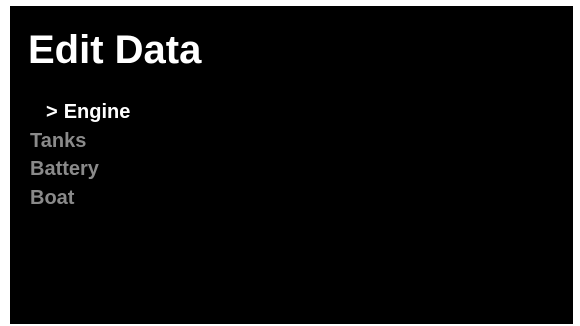 This screenshot has height=326, width=580. I want to click on menu-item-boat: Boat, so click(80, 198).